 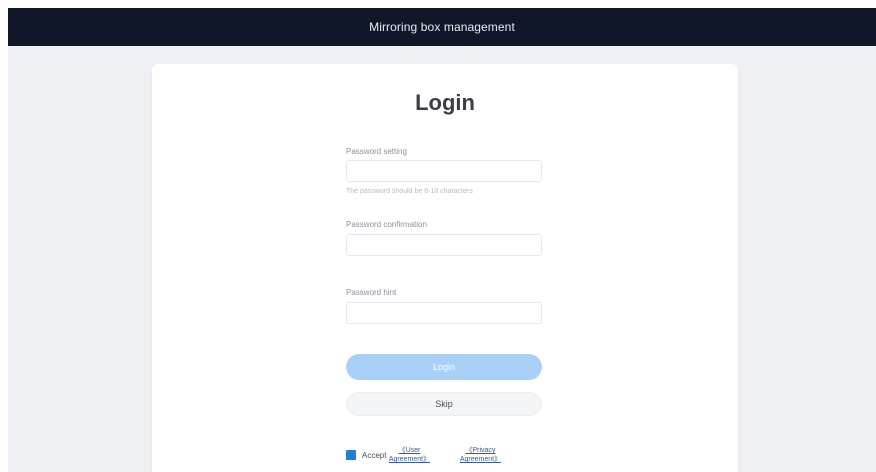 I want to click on password-confirmation-label: Password confirmation, so click(x=386, y=224).